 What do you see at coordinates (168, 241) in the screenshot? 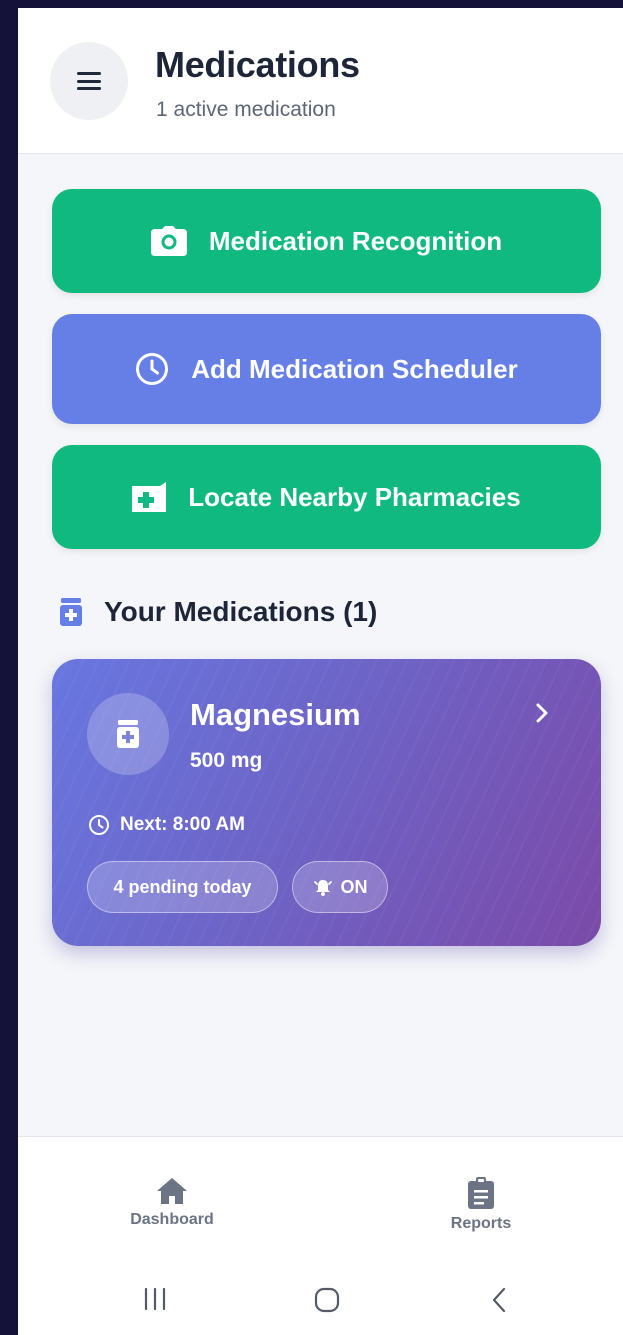
I see `camera-icon` at bounding box center [168, 241].